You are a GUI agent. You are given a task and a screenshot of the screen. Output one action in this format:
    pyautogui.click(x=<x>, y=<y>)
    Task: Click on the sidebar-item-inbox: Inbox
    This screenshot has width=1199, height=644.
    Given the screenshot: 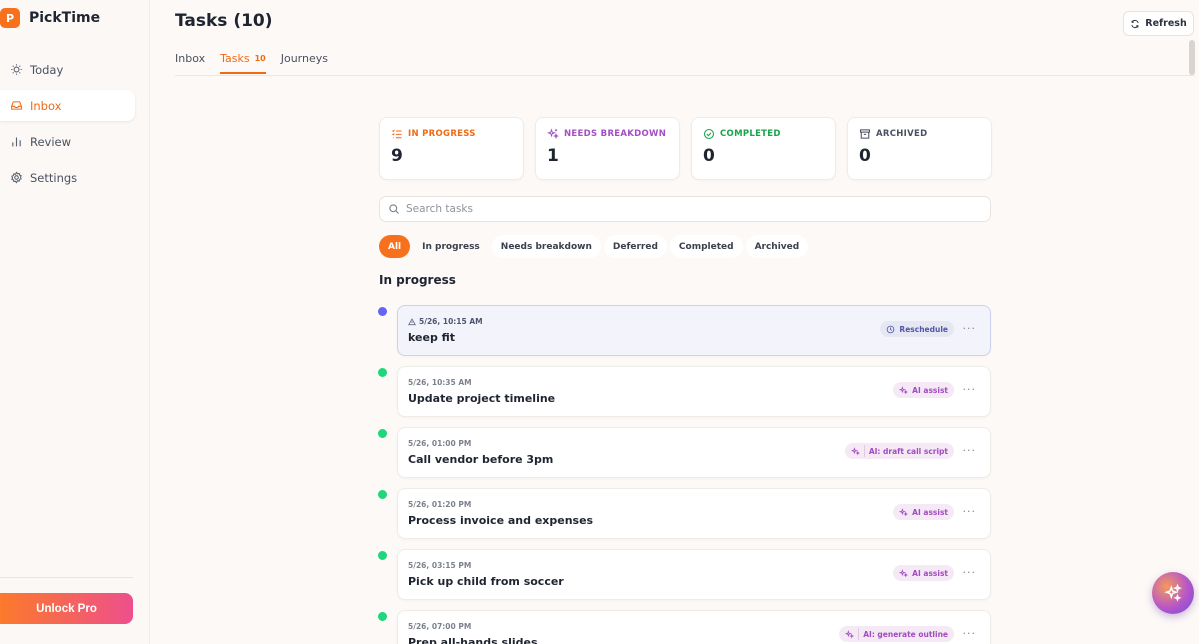 What is the action you would take?
    pyautogui.click(x=67, y=105)
    